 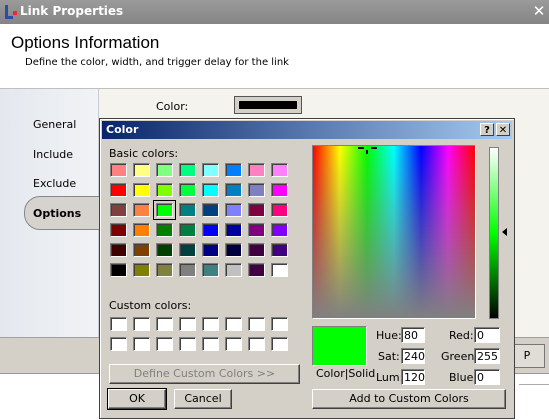 What do you see at coordinates (487, 335) in the screenshot?
I see `red-input: 0` at bounding box center [487, 335].